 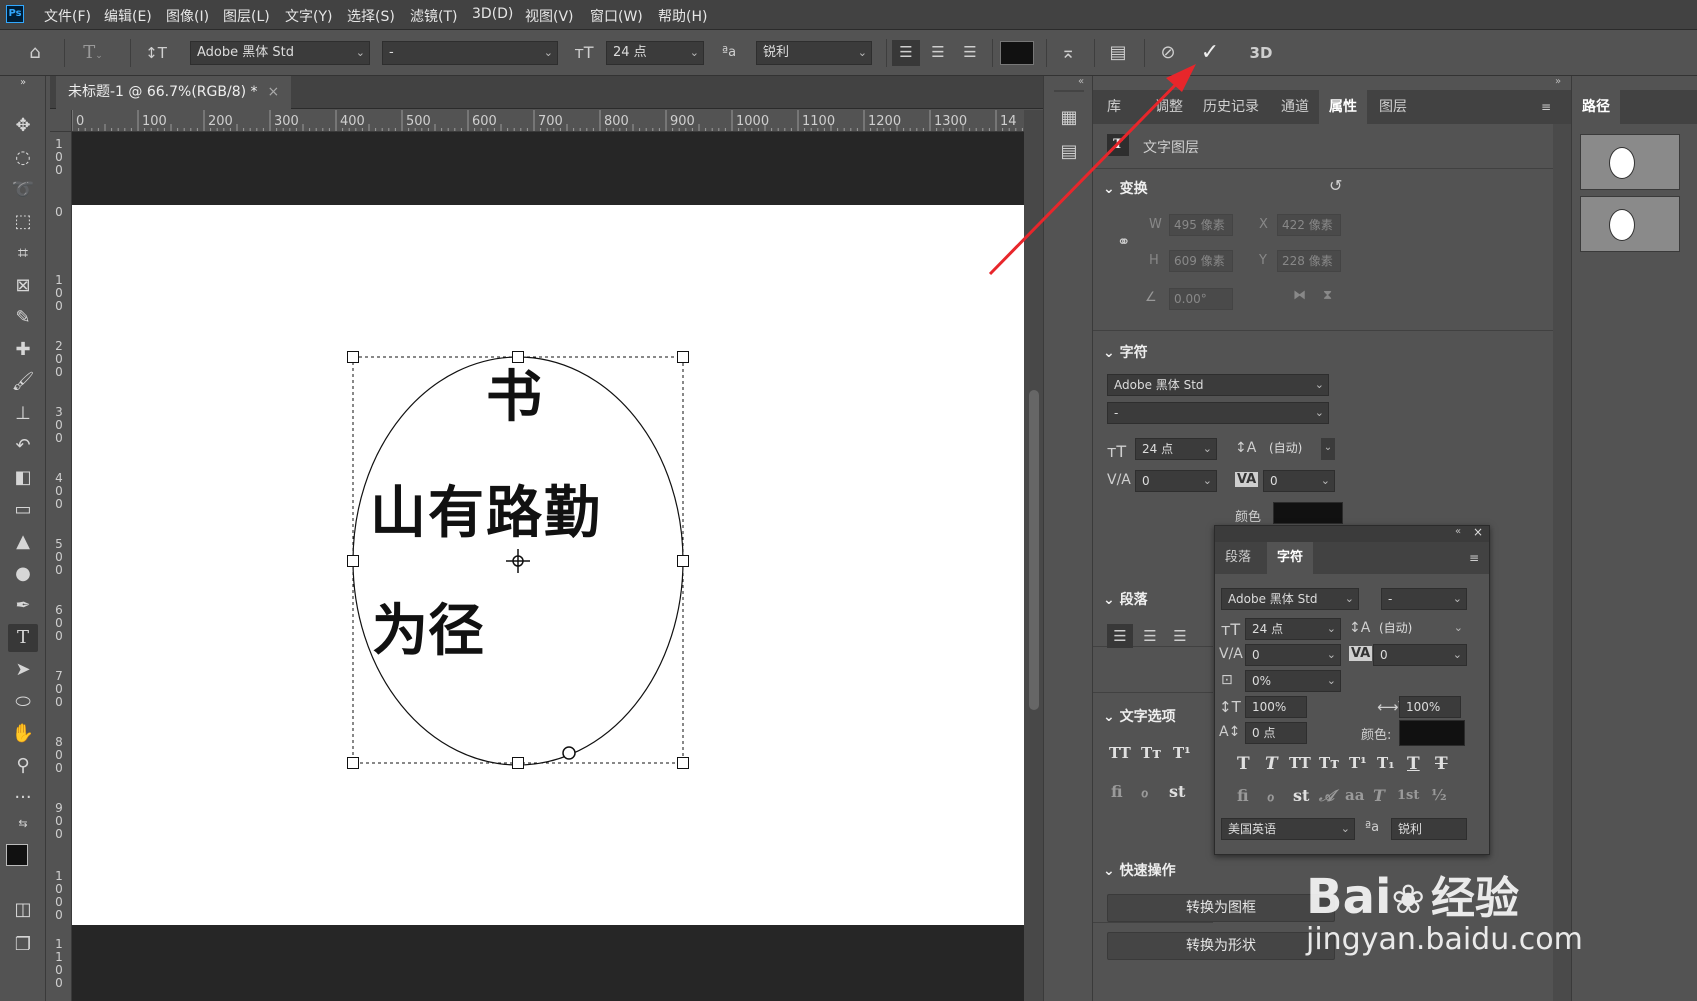 What do you see at coordinates (486, 508) in the screenshot?
I see `canvas-text-line-2: 山有路勤` at bounding box center [486, 508].